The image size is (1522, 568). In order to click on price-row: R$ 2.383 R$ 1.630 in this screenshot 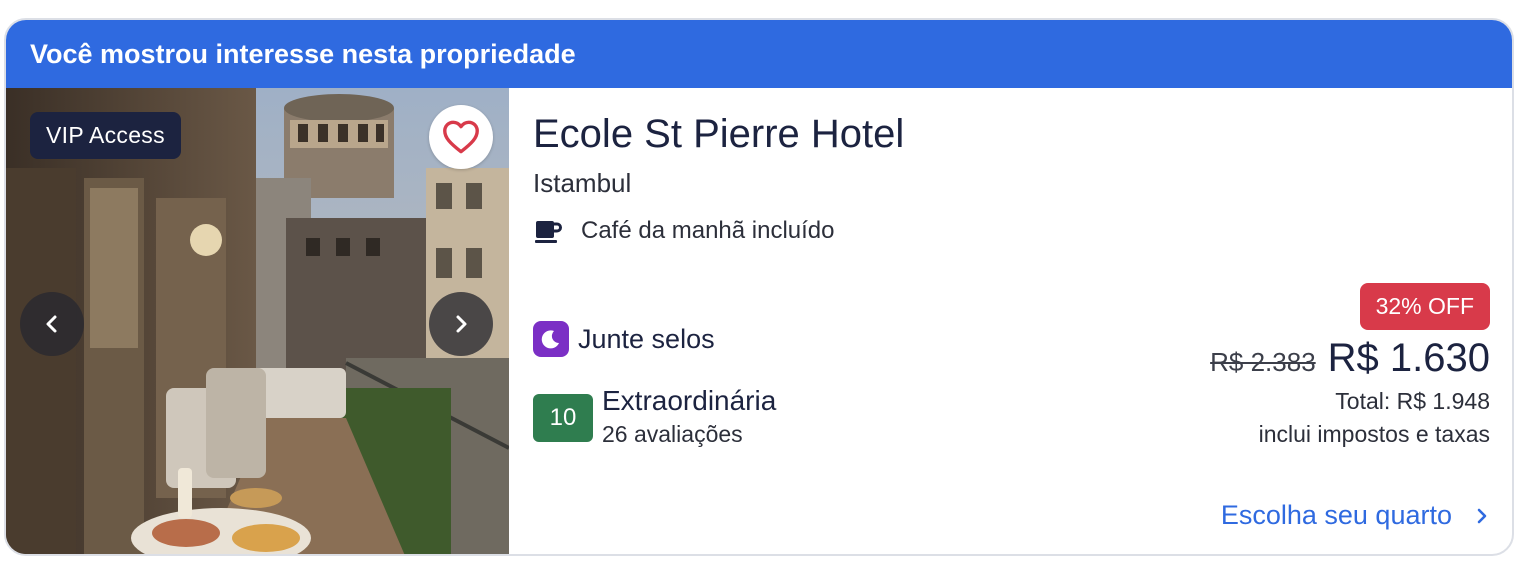, I will do `click(1350, 358)`.